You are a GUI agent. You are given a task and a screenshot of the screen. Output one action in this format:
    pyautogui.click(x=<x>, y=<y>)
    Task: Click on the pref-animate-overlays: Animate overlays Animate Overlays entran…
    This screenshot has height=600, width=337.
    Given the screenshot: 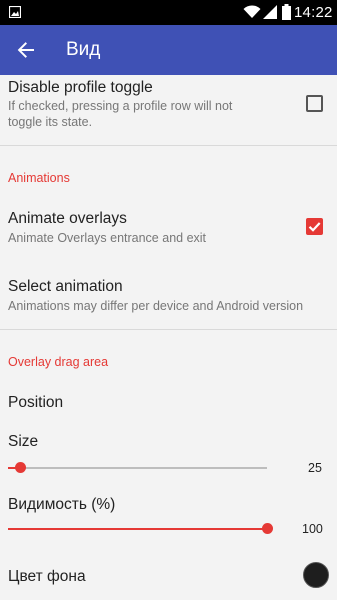 What is the action you would take?
    pyautogui.click(x=168, y=227)
    